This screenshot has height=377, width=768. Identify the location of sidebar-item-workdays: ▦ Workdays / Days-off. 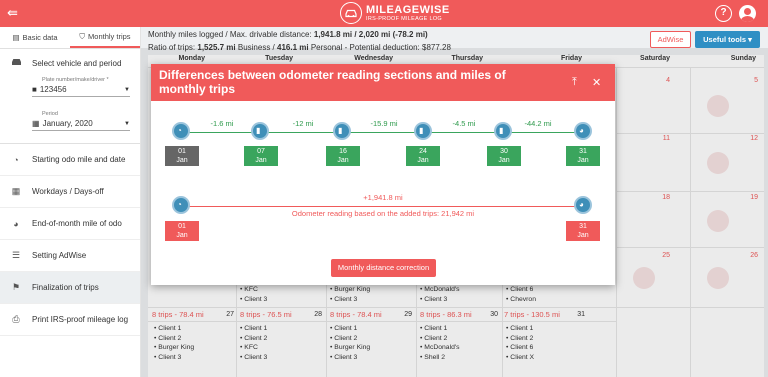
(70, 192).